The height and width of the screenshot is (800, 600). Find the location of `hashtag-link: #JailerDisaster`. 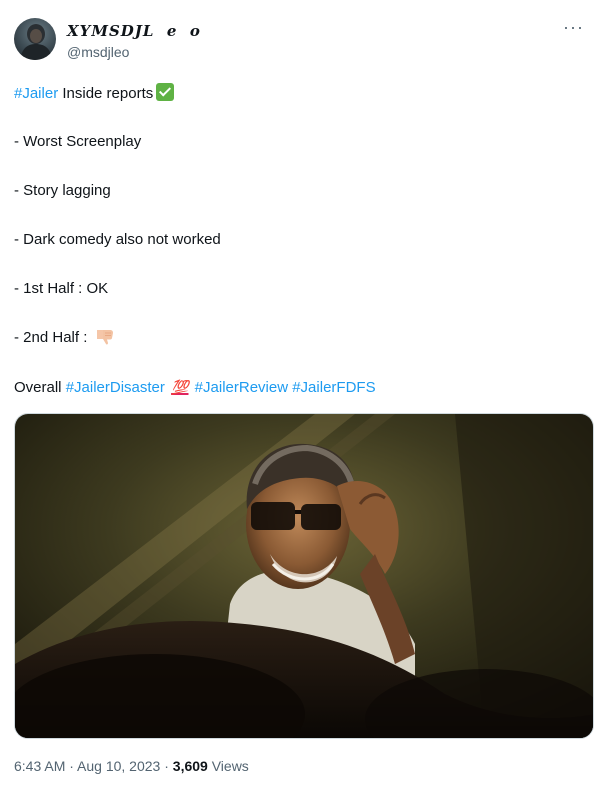

hashtag-link: #JailerDisaster is located at coordinates (115, 387).